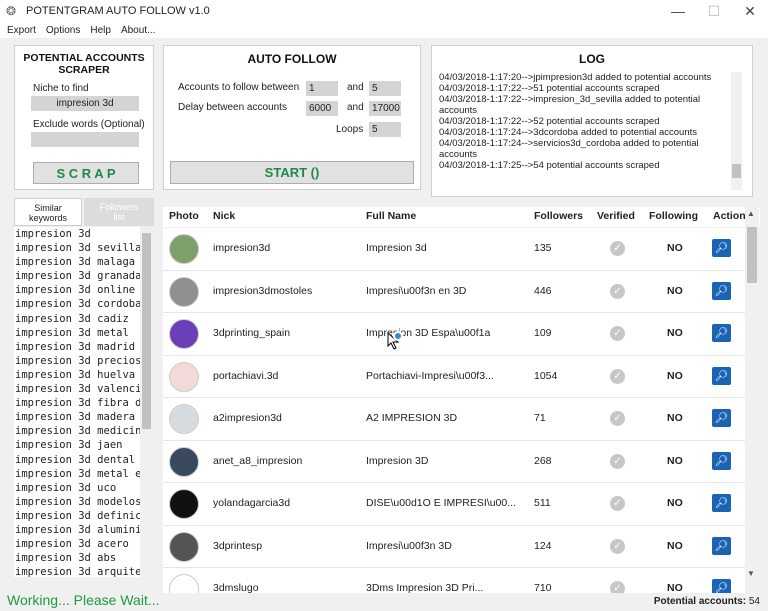  I want to click on keyword-item: impresion 3d metal, so click(77, 333).